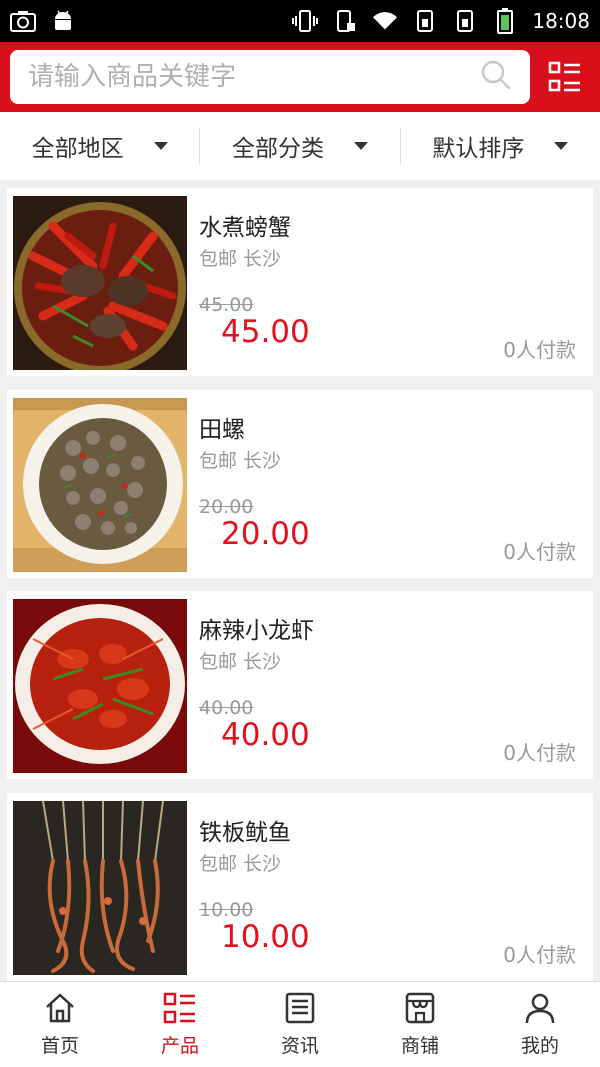 The height and width of the screenshot is (1067, 600). I want to click on filter-region: 全部地区, so click(99, 146).